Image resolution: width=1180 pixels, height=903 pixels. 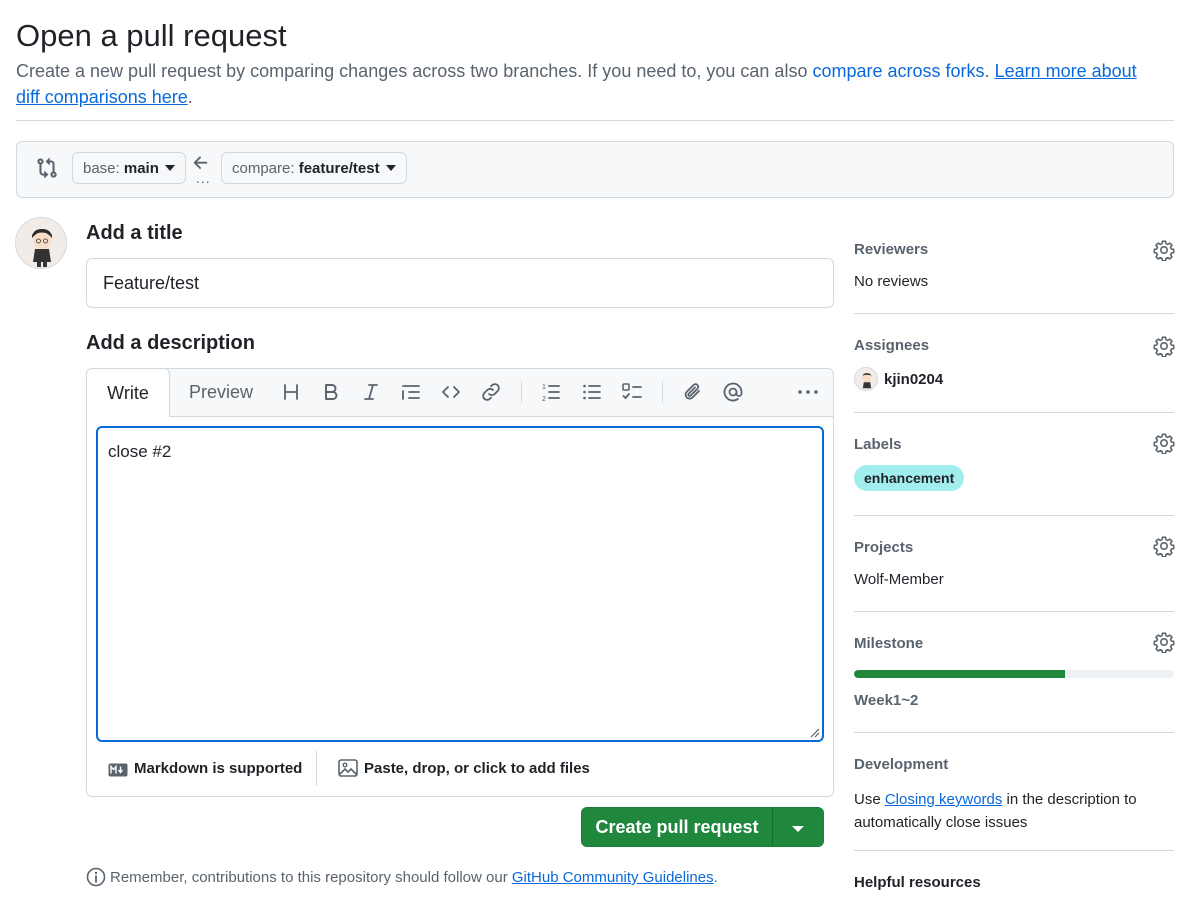 What do you see at coordinates (47, 168) in the screenshot?
I see `git-compare-icon` at bounding box center [47, 168].